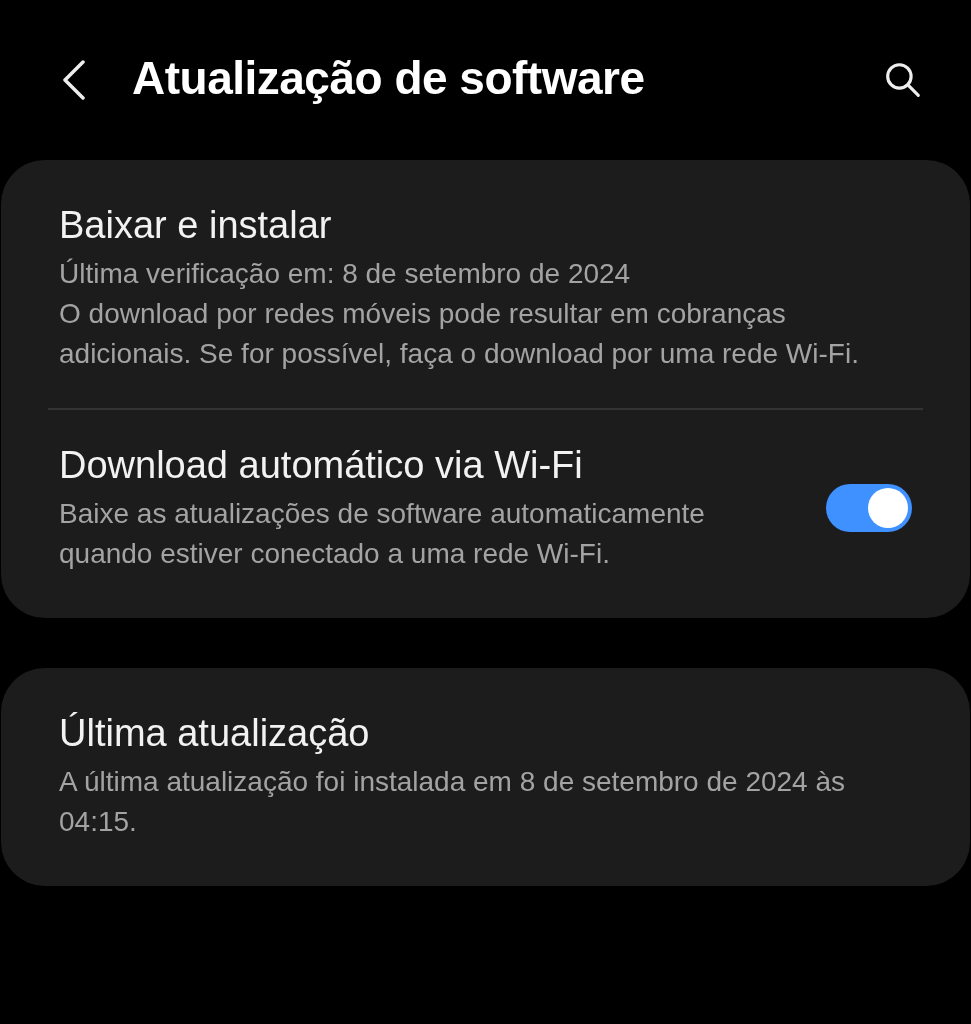 The width and height of the screenshot is (971, 1024). What do you see at coordinates (196, 225) in the screenshot?
I see `setting-title: Baixar e instalar` at bounding box center [196, 225].